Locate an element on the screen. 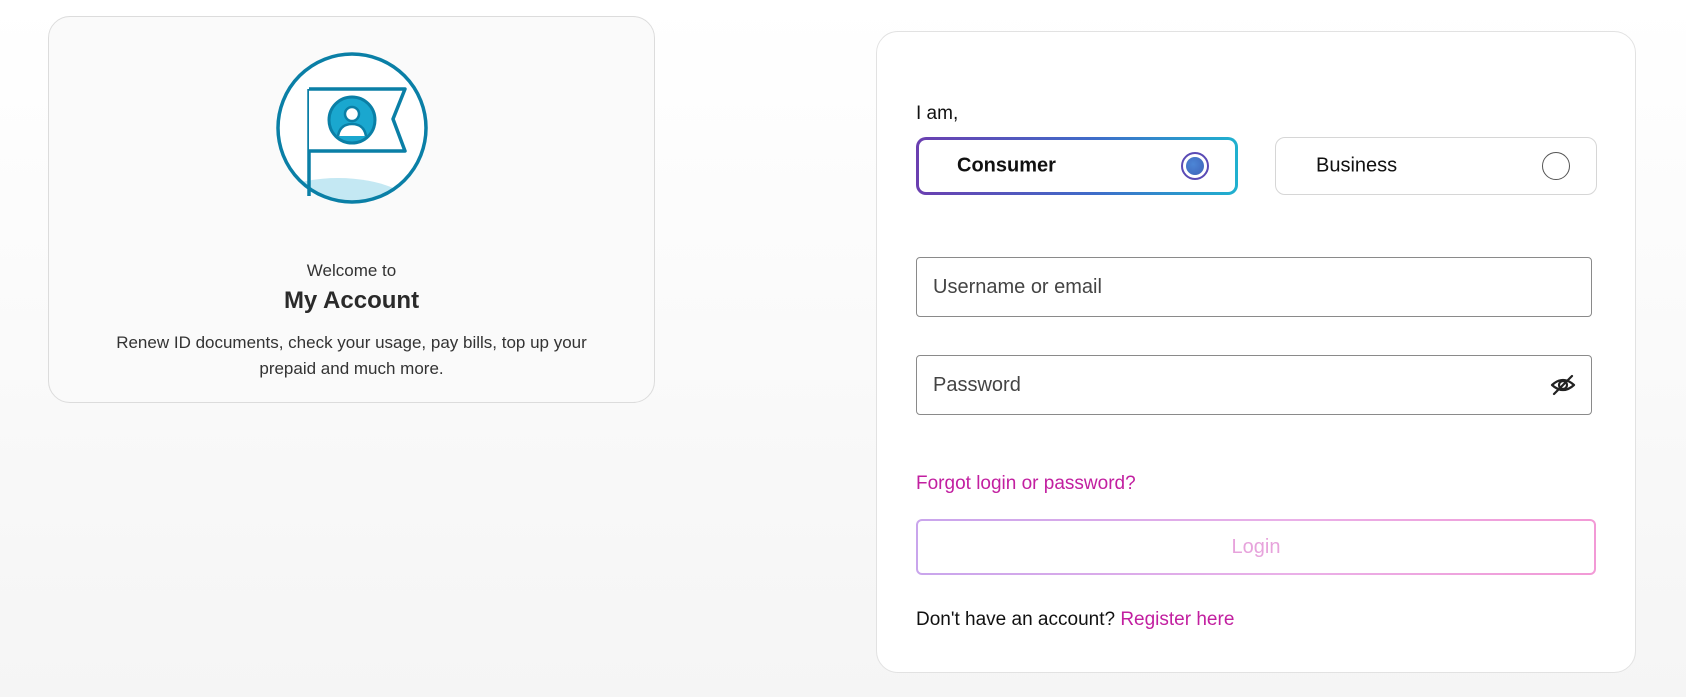 The image size is (1686, 697). business-radio is located at coordinates (1556, 166).